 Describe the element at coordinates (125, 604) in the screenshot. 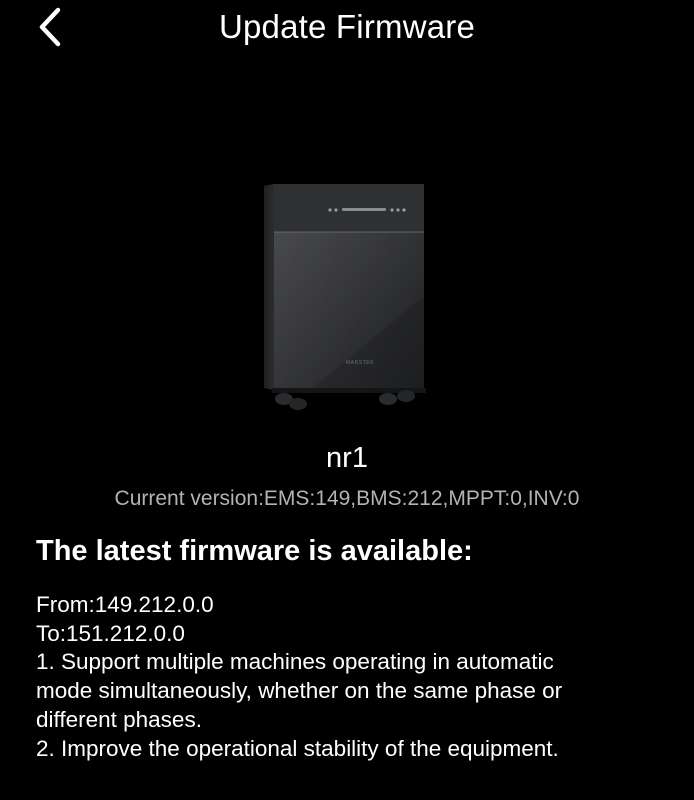

I see `from-version: From:149.212.0.0` at that location.